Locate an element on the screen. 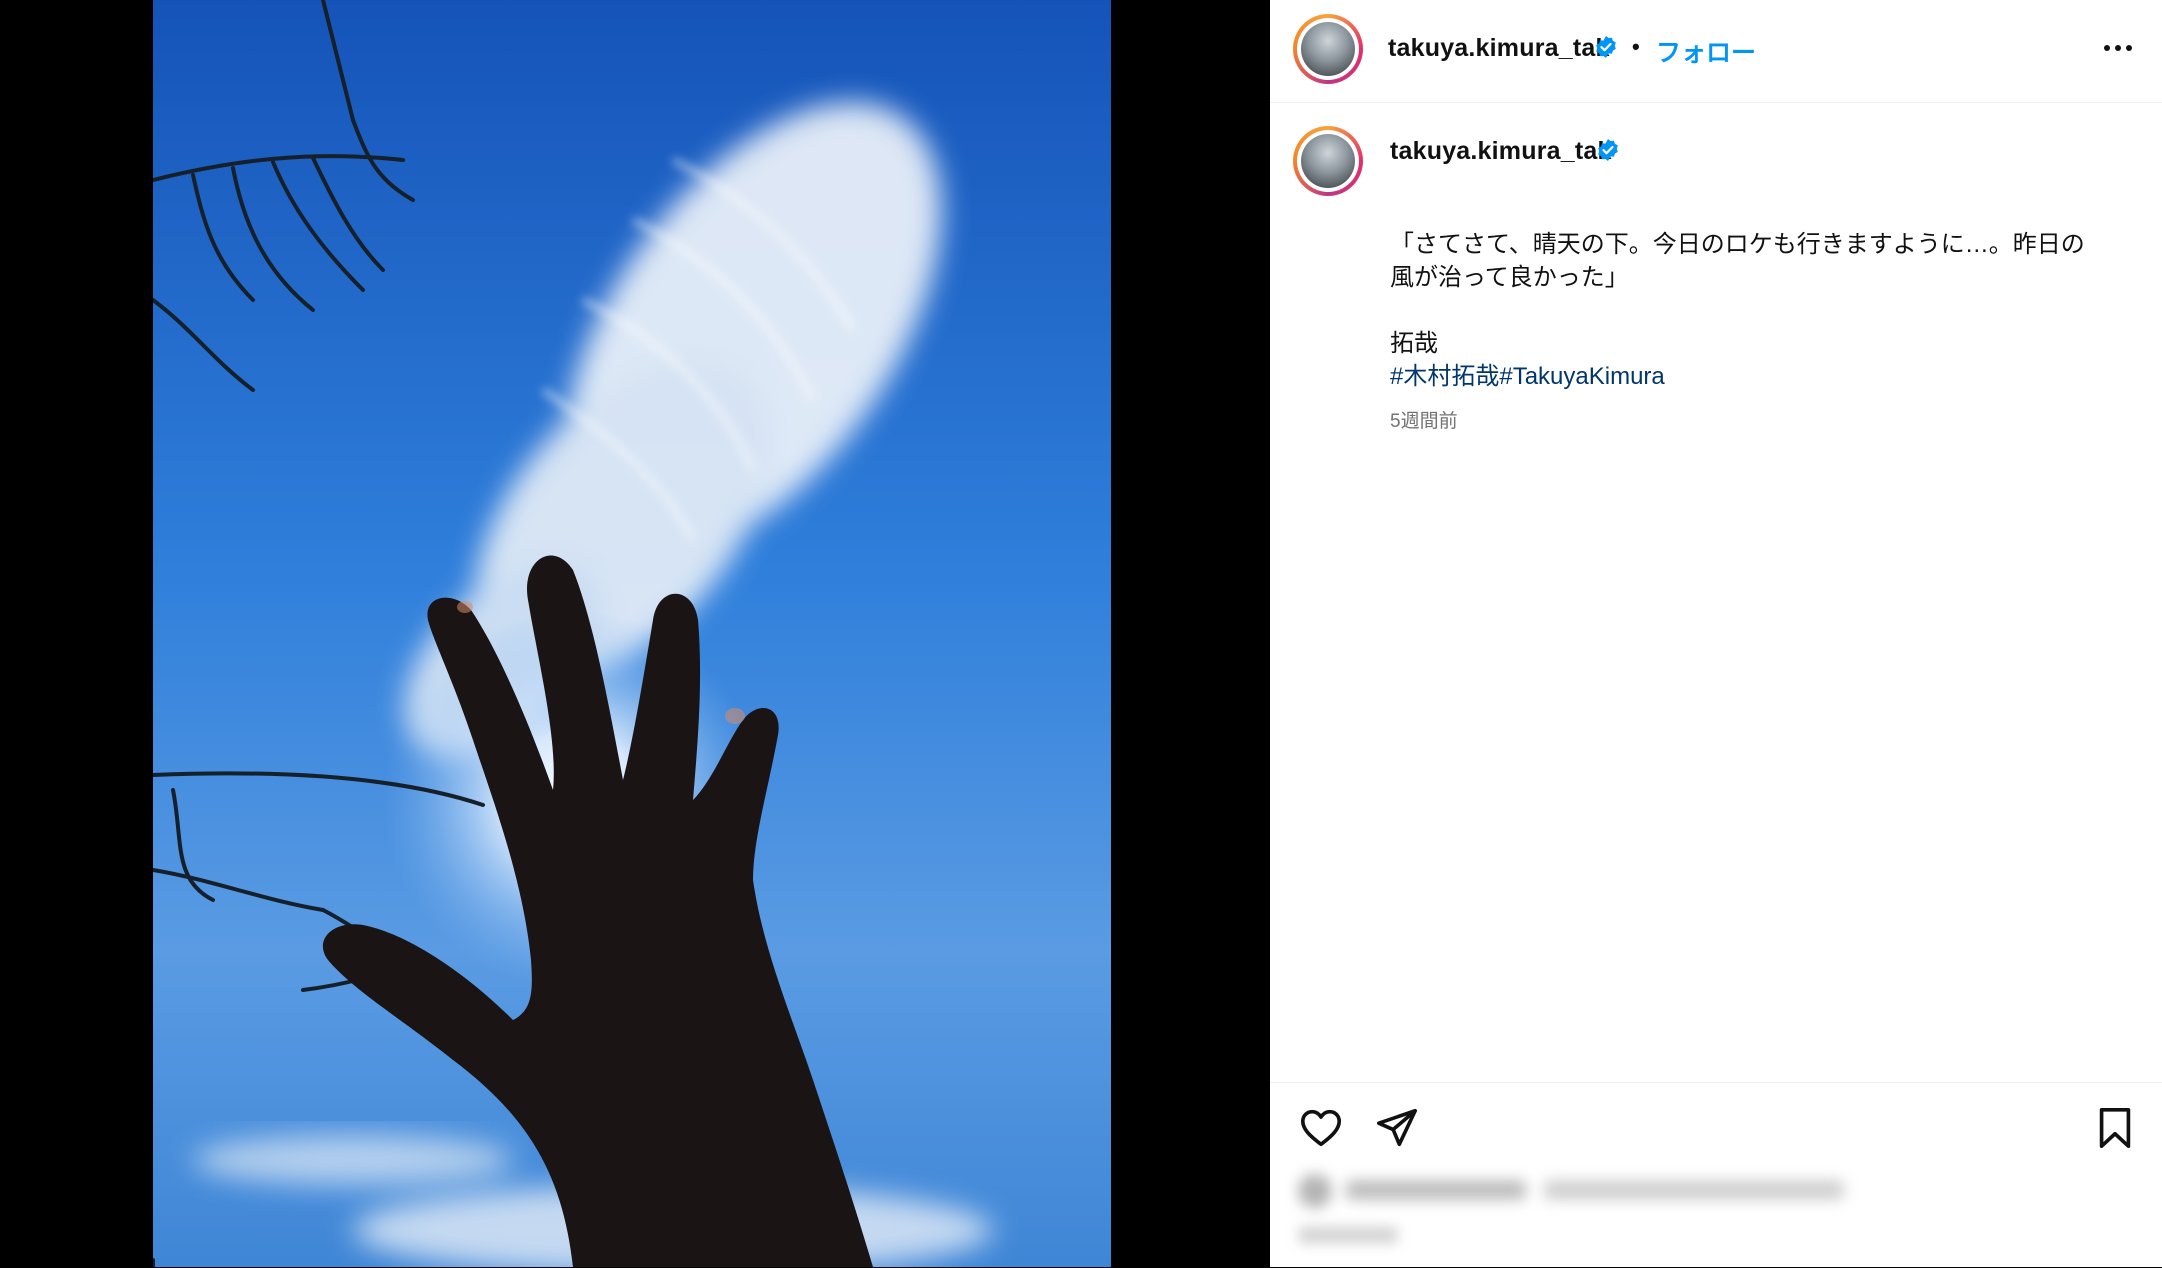 The image size is (2162, 1268). bookmark-icon is located at coordinates (2115, 1128).